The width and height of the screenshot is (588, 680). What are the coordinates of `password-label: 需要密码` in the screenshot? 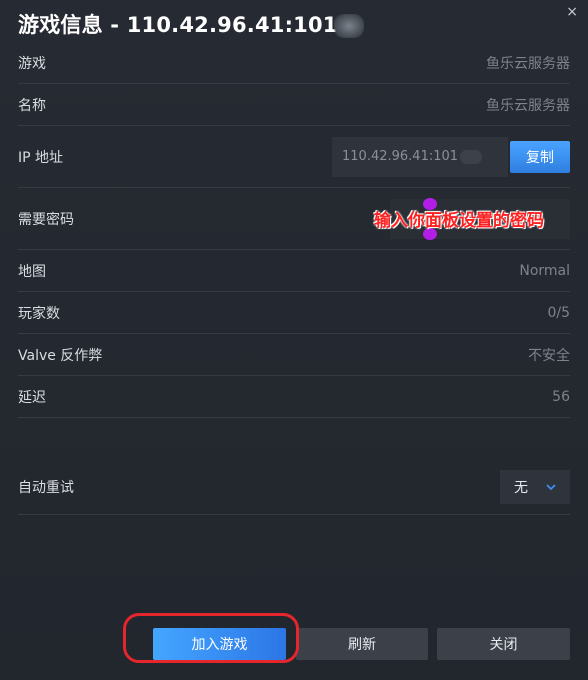 It's located at (46, 219).